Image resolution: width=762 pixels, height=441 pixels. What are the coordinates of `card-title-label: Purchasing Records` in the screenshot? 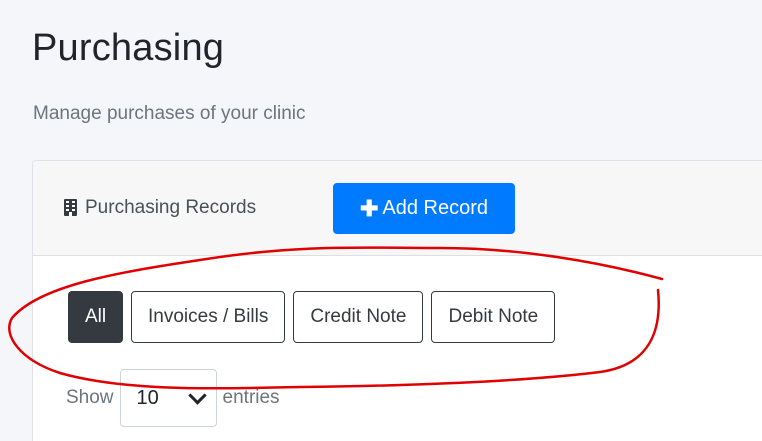 It's located at (171, 207).